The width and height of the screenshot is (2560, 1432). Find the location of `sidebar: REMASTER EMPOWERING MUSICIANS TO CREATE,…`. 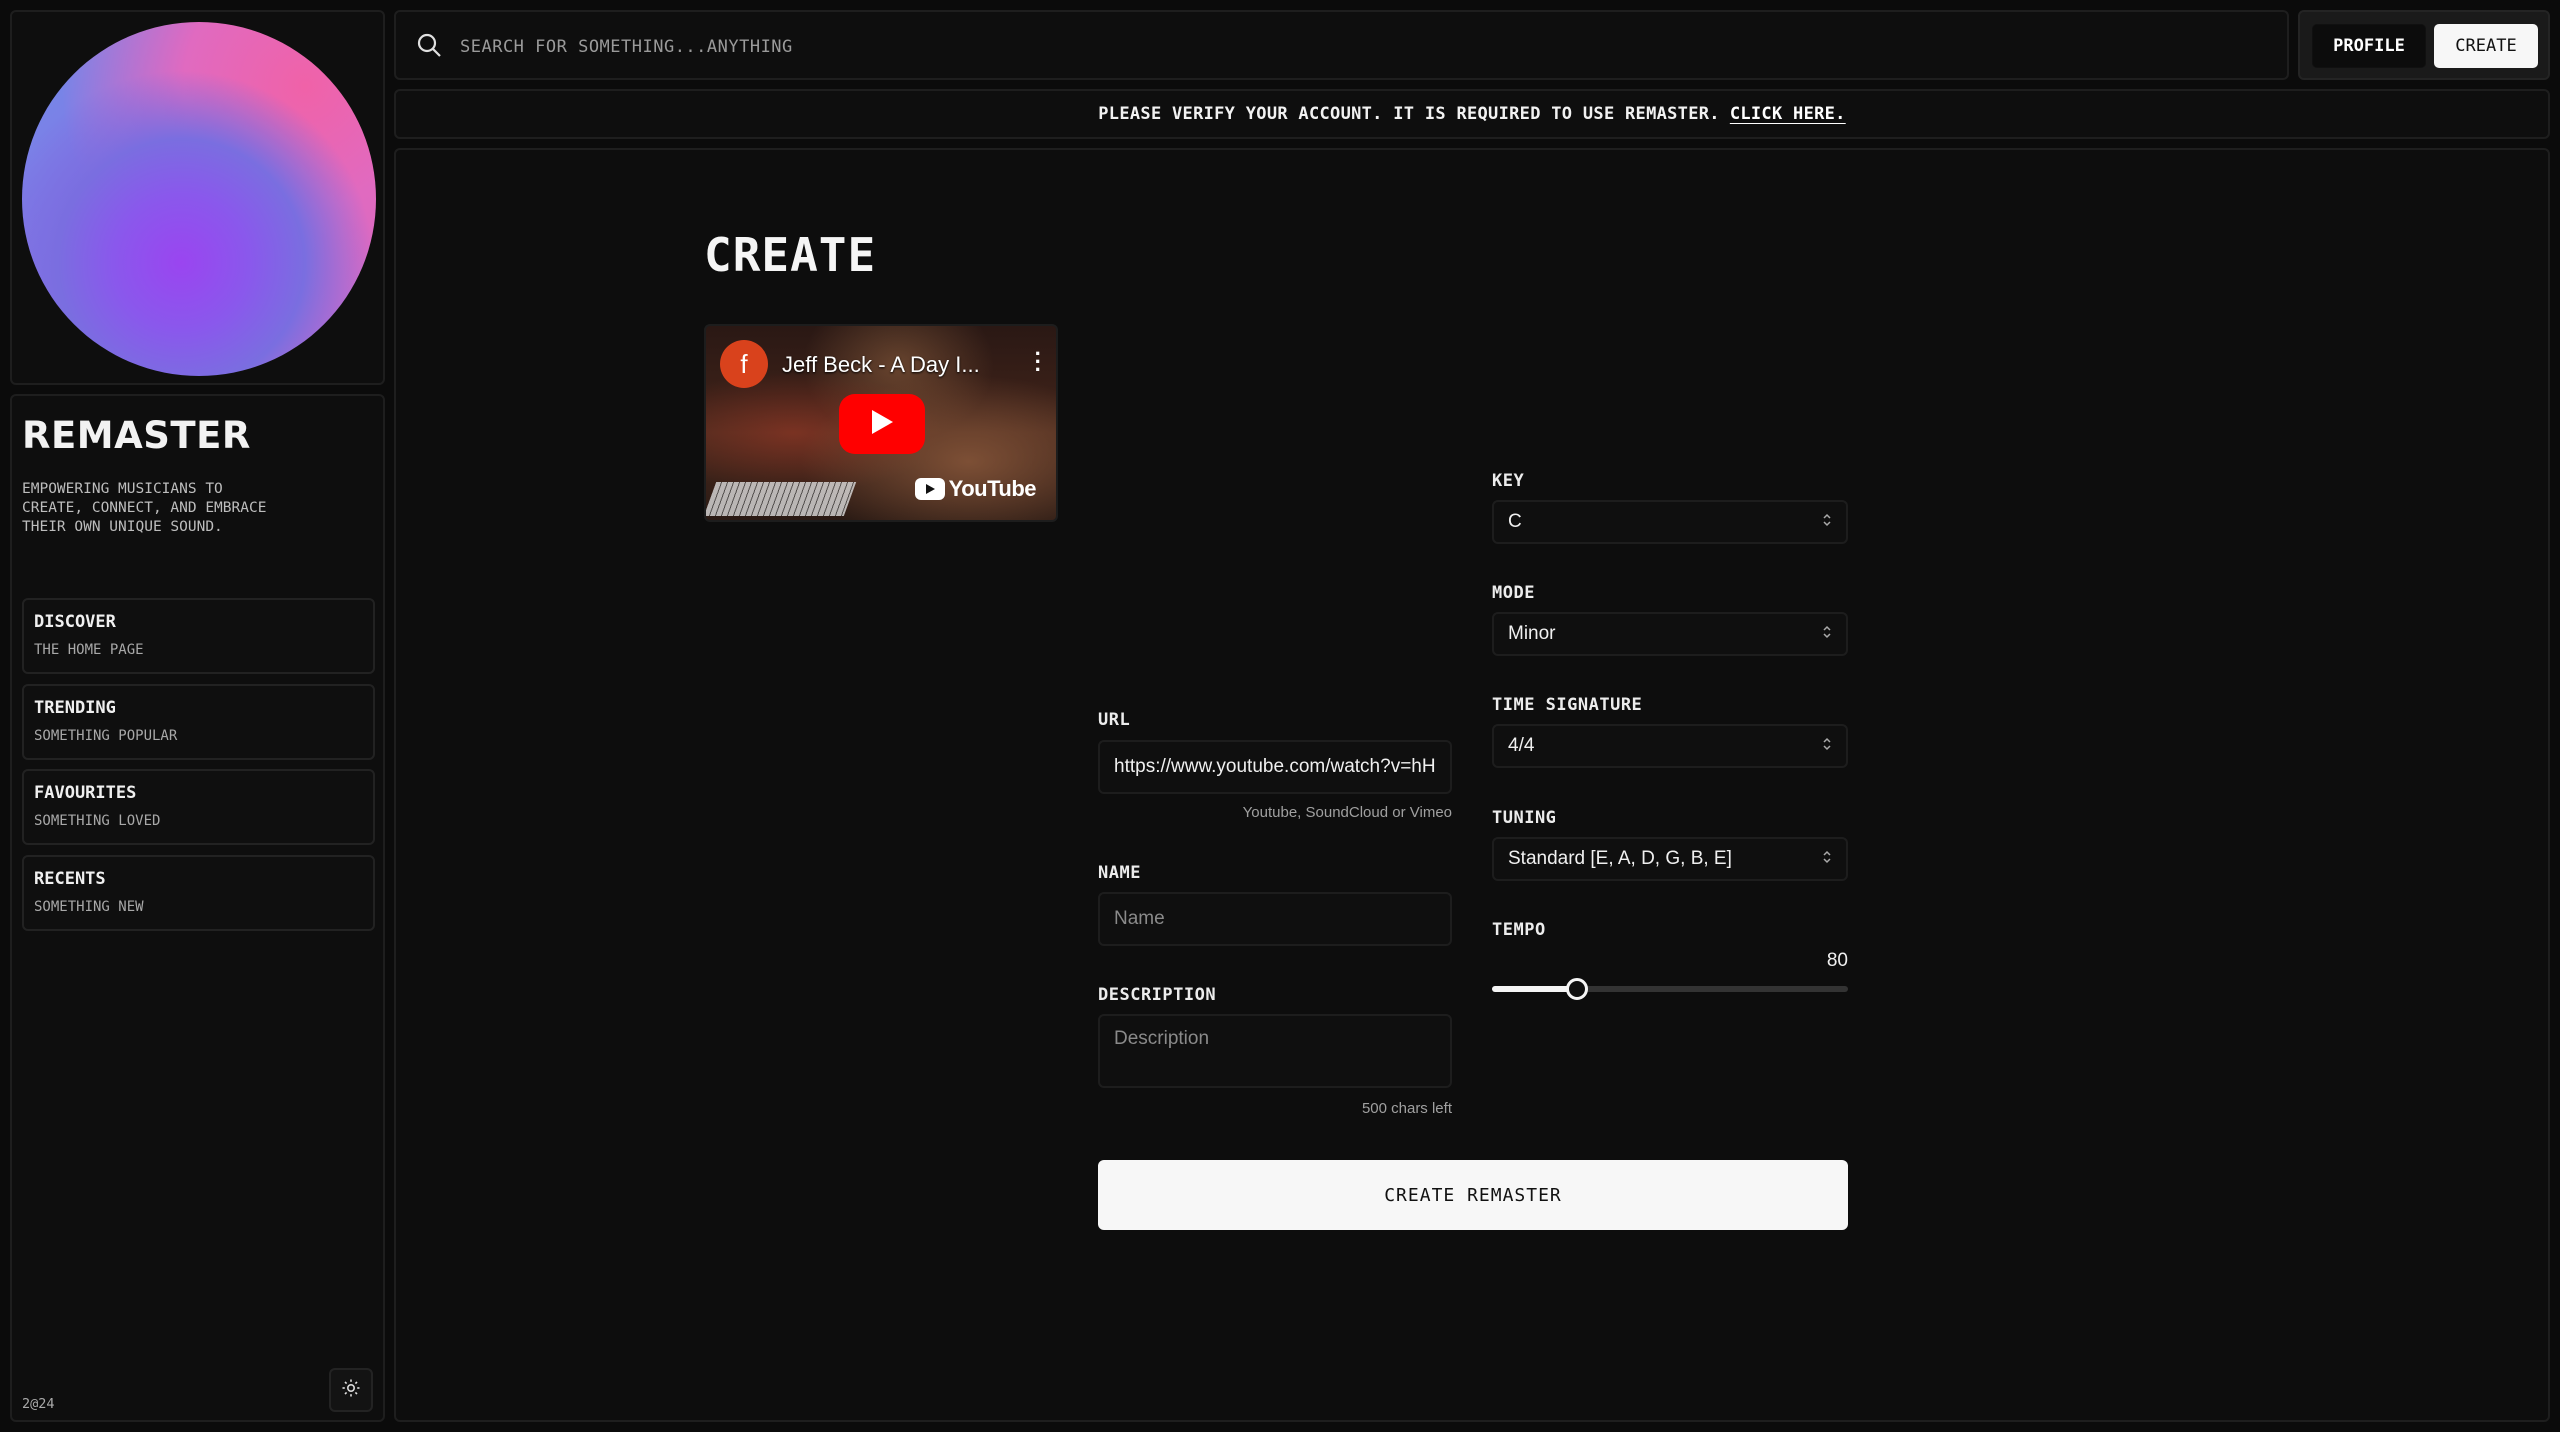

sidebar: REMASTER EMPOWERING MUSICIANS TO CREATE,… is located at coordinates (197, 908).